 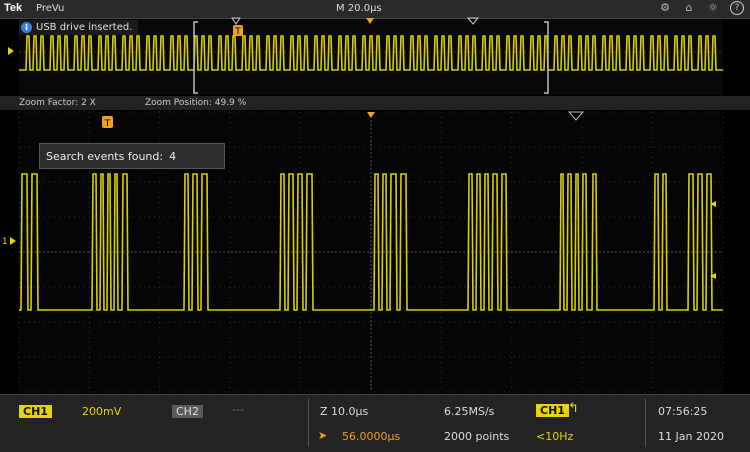 What do you see at coordinates (323, 435) in the screenshot?
I see `delay-arrow-icon: ➤` at bounding box center [323, 435].